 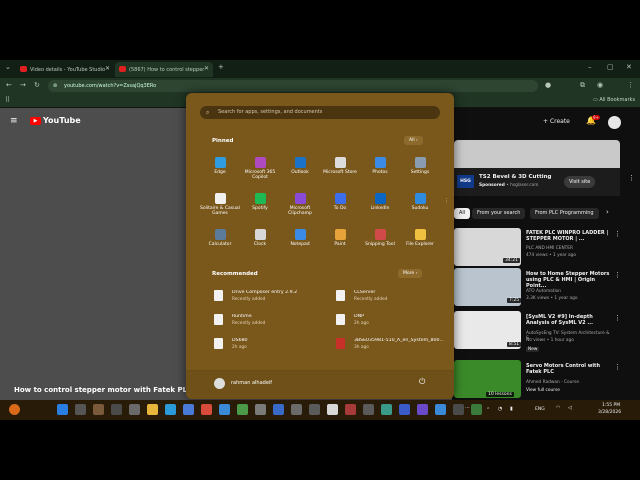 What do you see at coordinates (55, 120) in the screenshot?
I see `youtube-logo: ▶ YouTube` at bounding box center [55, 120].